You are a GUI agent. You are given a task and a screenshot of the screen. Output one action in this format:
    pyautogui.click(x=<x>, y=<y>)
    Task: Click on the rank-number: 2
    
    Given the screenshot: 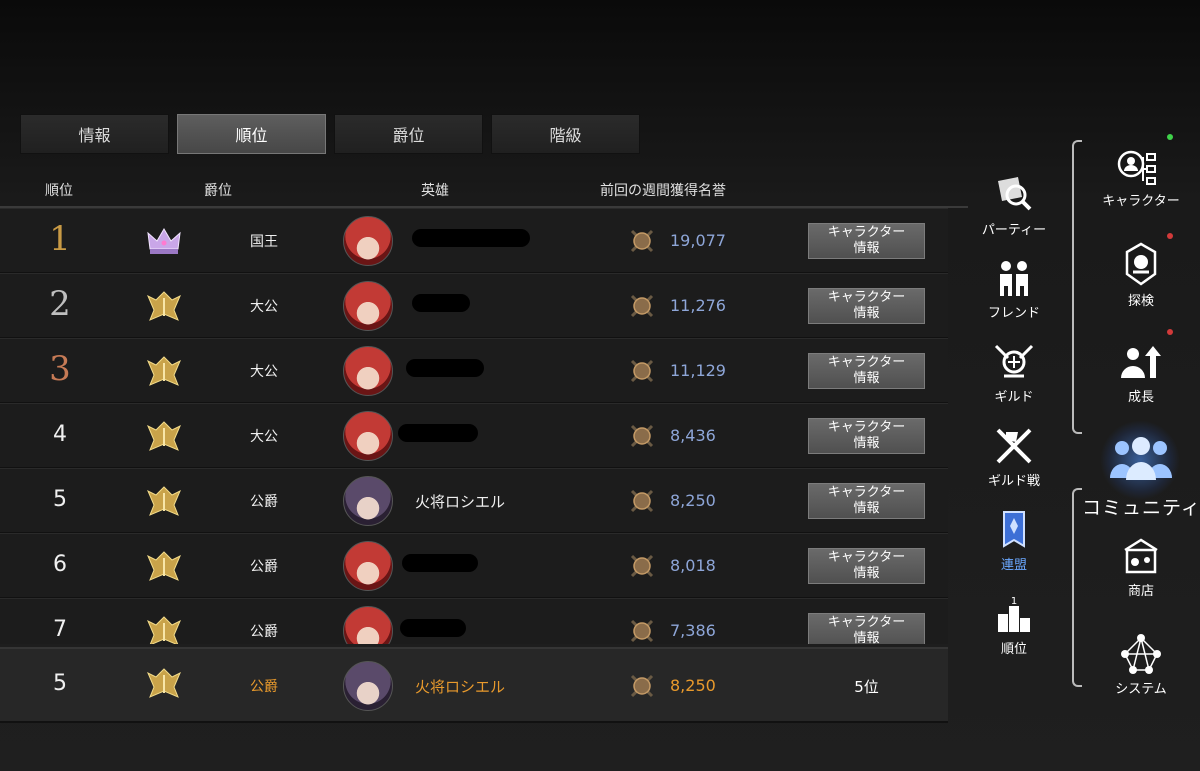 What is the action you would take?
    pyautogui.click(x=60, y=304)
    